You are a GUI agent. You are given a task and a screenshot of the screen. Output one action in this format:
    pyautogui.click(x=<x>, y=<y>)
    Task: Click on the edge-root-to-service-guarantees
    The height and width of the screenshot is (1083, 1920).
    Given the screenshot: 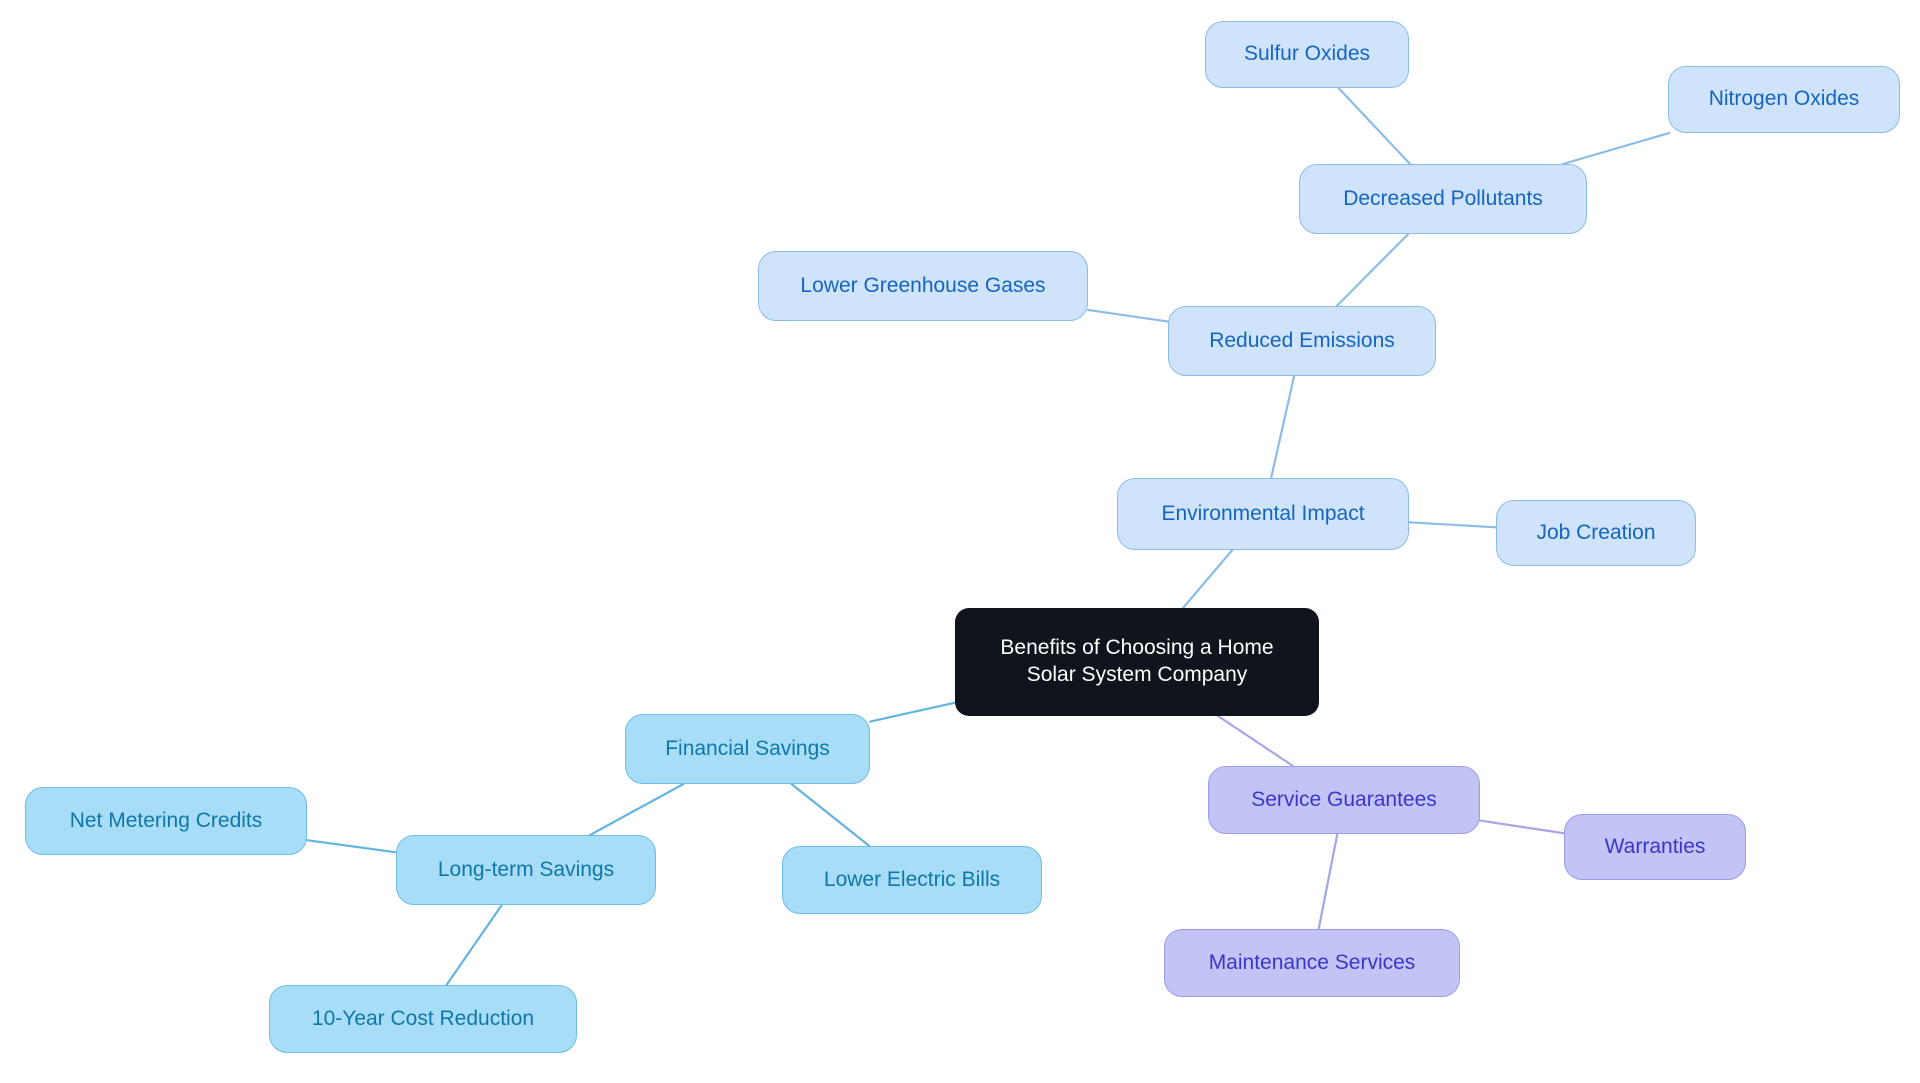 What is the action you would take?
    pyautogui.click(x=1255, y=741)
    